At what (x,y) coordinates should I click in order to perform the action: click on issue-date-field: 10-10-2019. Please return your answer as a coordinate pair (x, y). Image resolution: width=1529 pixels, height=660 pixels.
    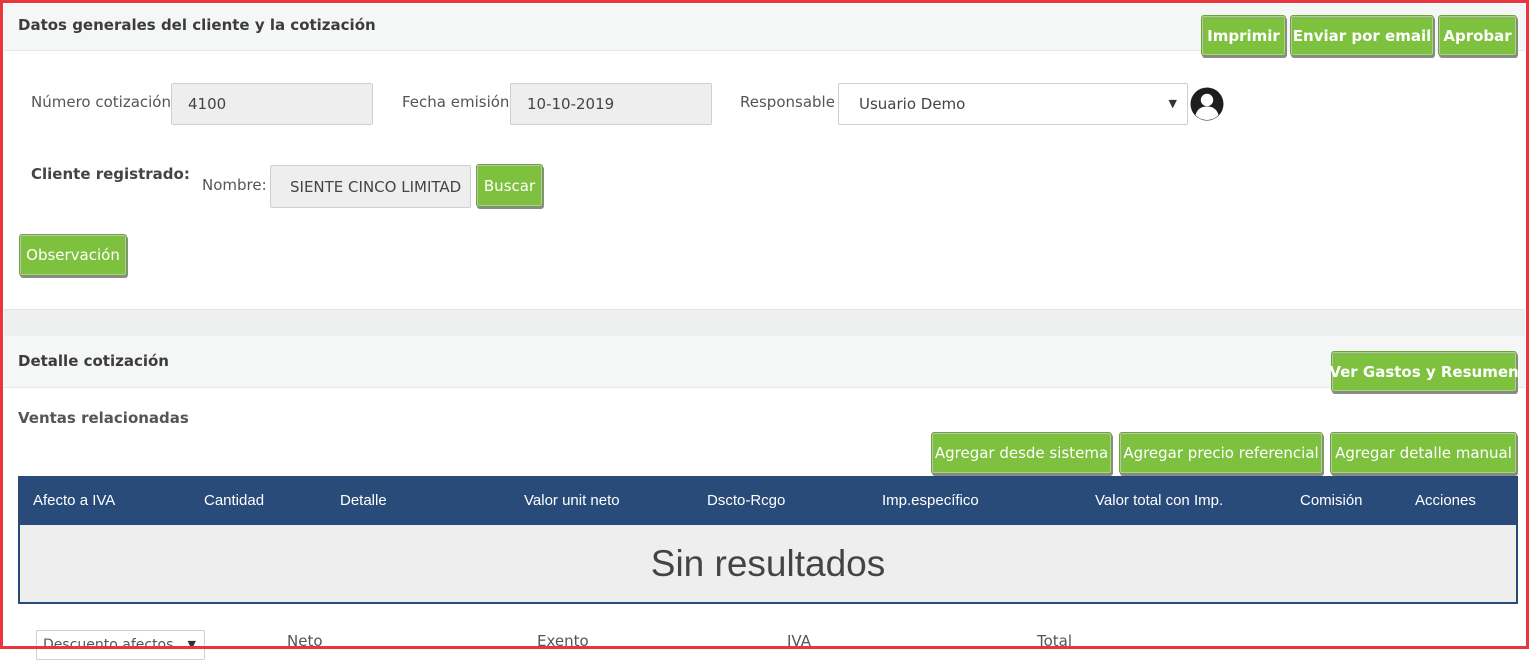
    Looking at the image, I should click on (611, 104).